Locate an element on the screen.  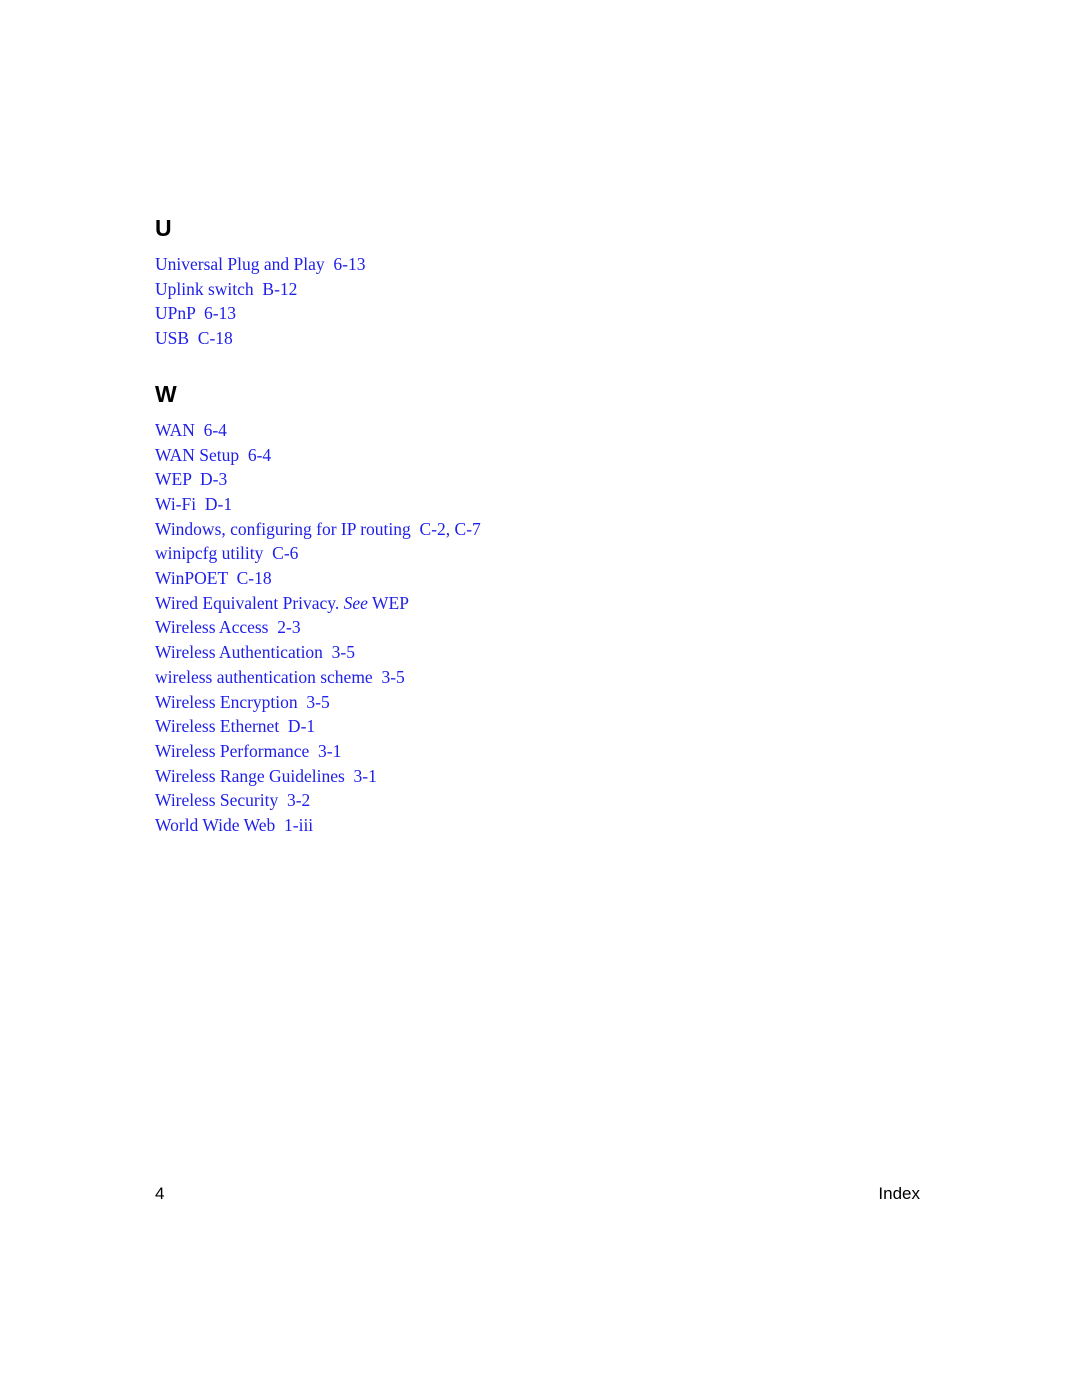
index-entry-see-target: WEP is located at coordinates (388, 602).